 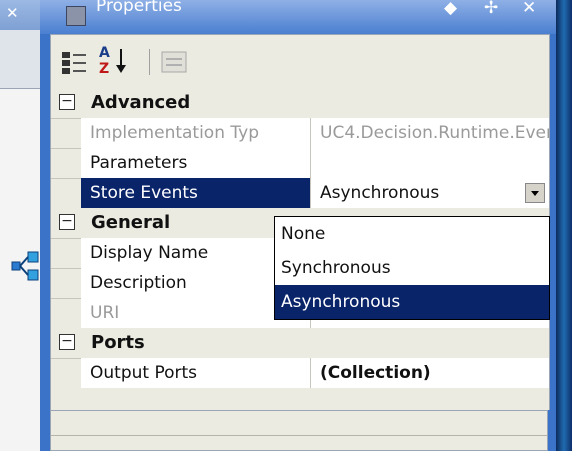 I want to click on store-events-select: Asynchronous, so click(x=430, y=193).